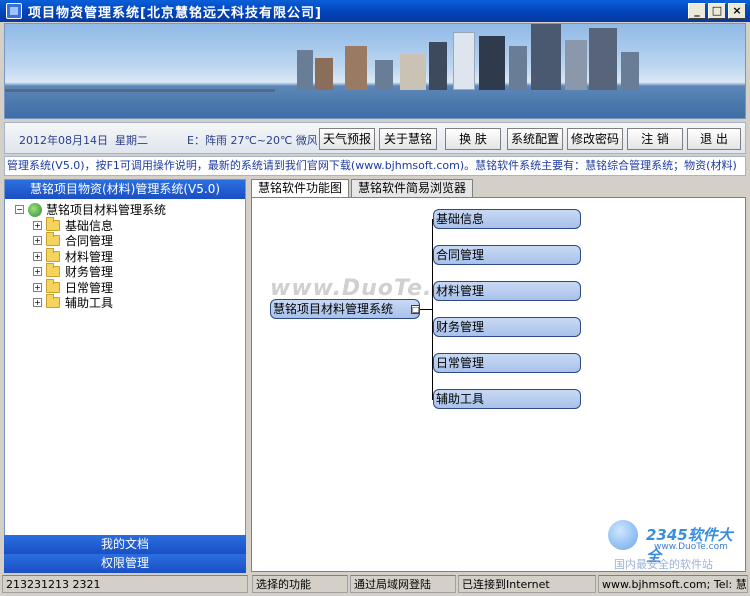  I want to click on tree-item-label: 基础信息, so click(89, 225).